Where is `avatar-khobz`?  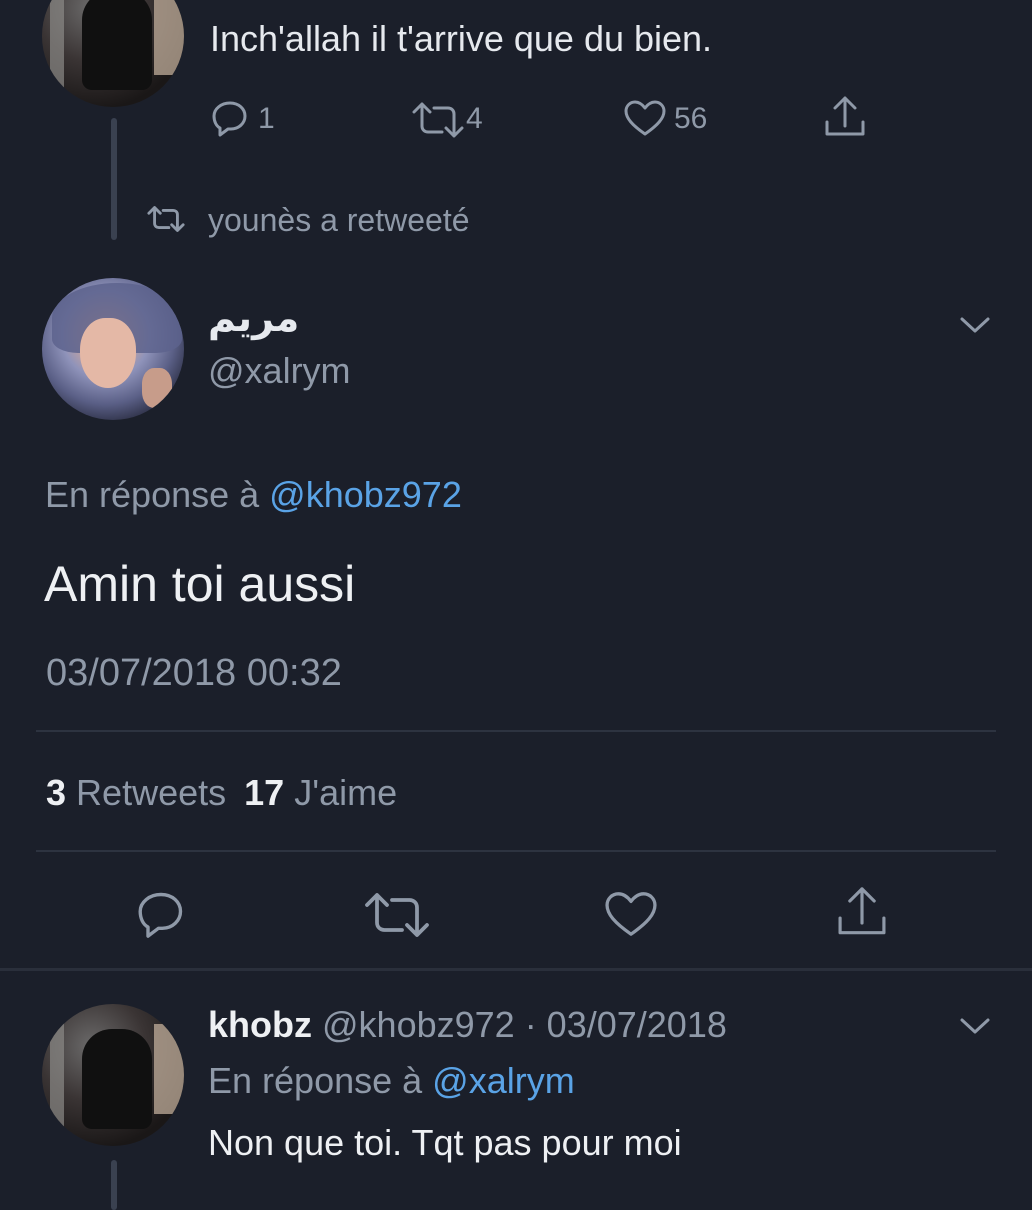 avatar-khobz is located at coordinates (113, 1075).